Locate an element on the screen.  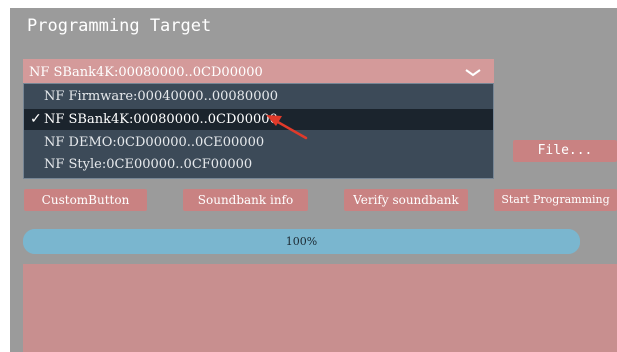
custom-button: CustomButton is located at coordinates (85, 200).